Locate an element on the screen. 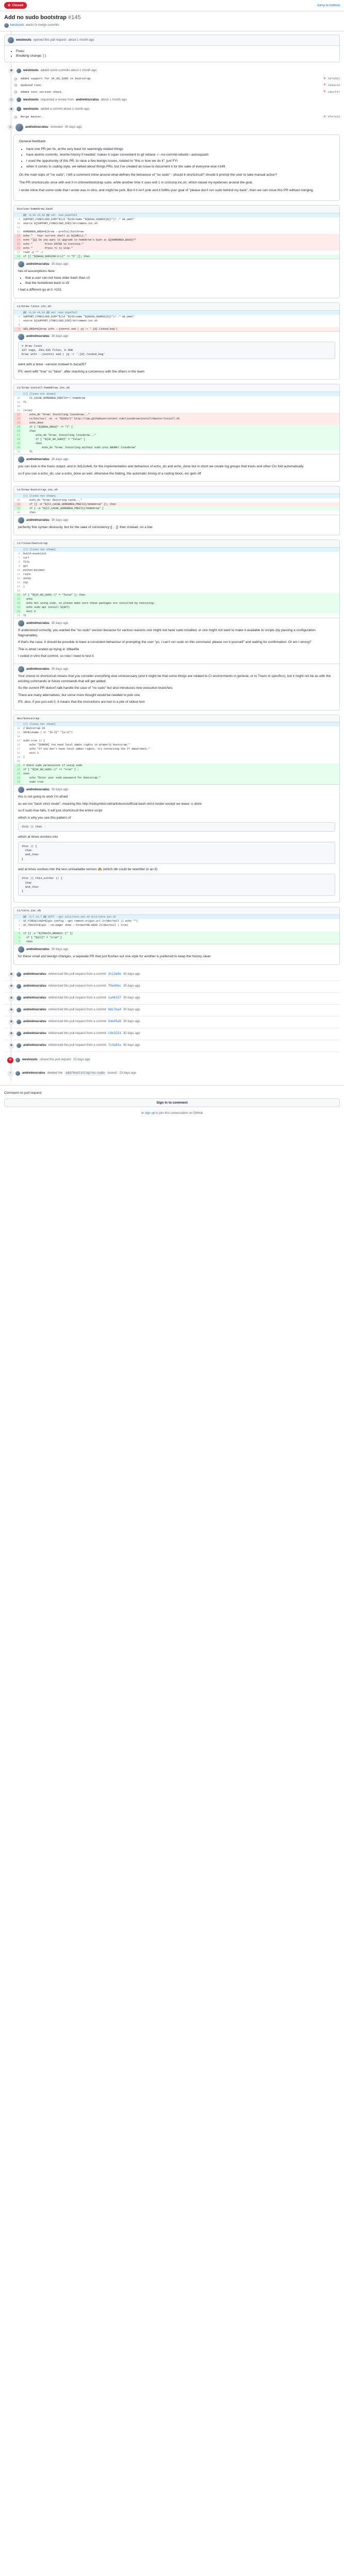 Image resolution: width=344 pixels, height=2576 pixels. line-number: 29 is located at coordinates (18, 444).